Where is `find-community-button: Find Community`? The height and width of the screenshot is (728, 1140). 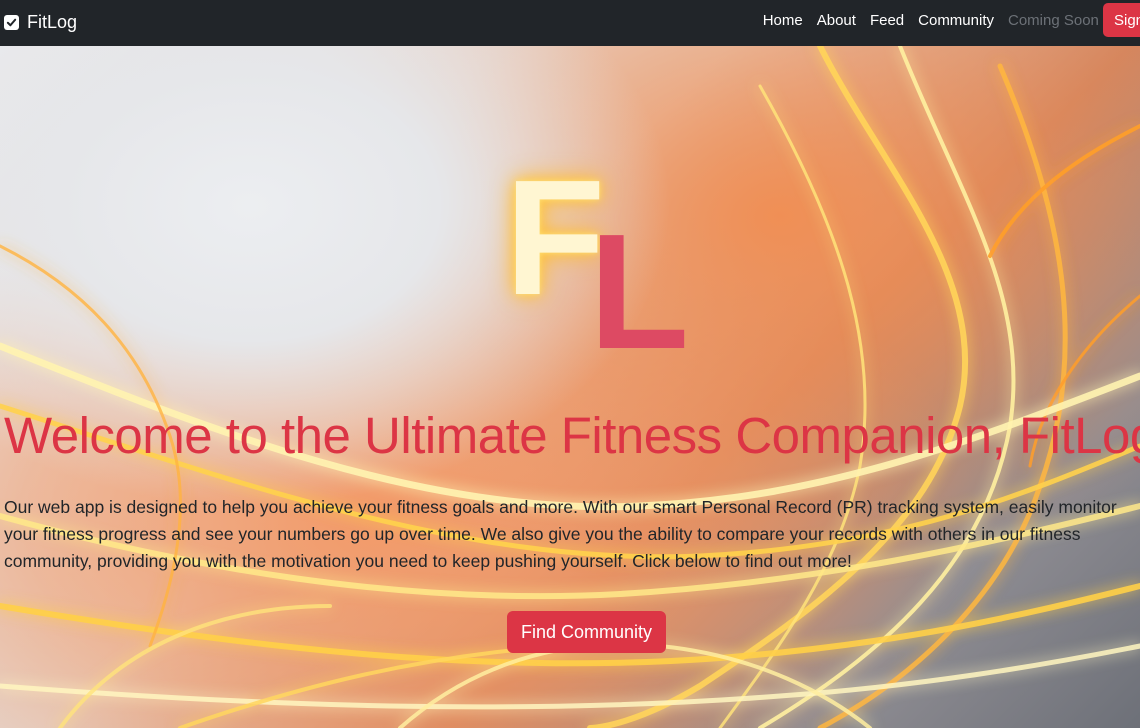
find-community-button: Find Community is located at coordinates (586, 632).